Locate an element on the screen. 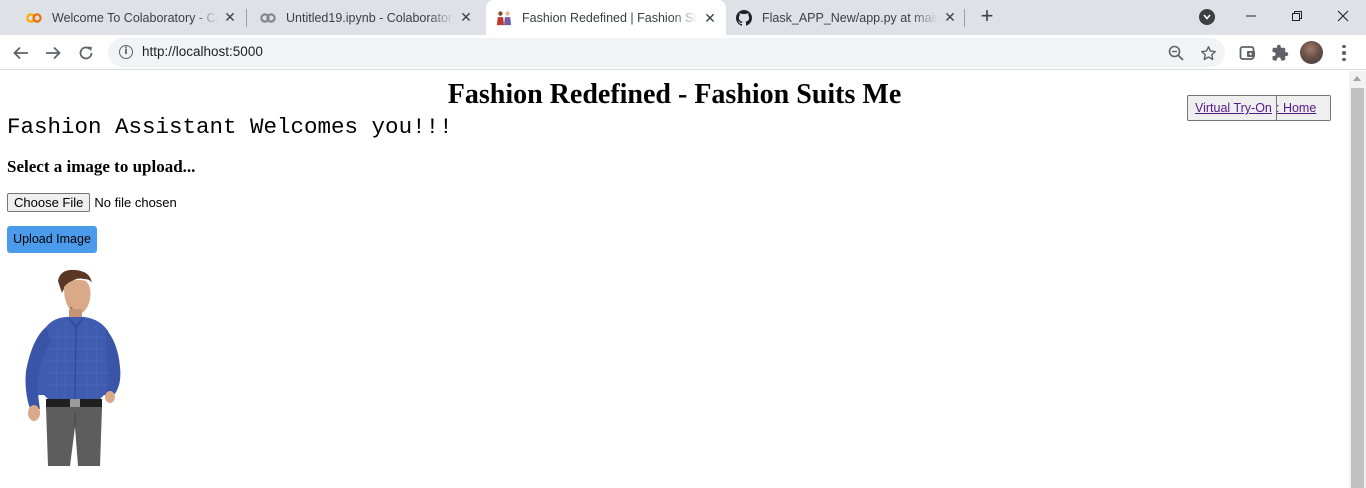  nav-button-group: : Home Virtual Try-On is located at coordinates (1259, 108).